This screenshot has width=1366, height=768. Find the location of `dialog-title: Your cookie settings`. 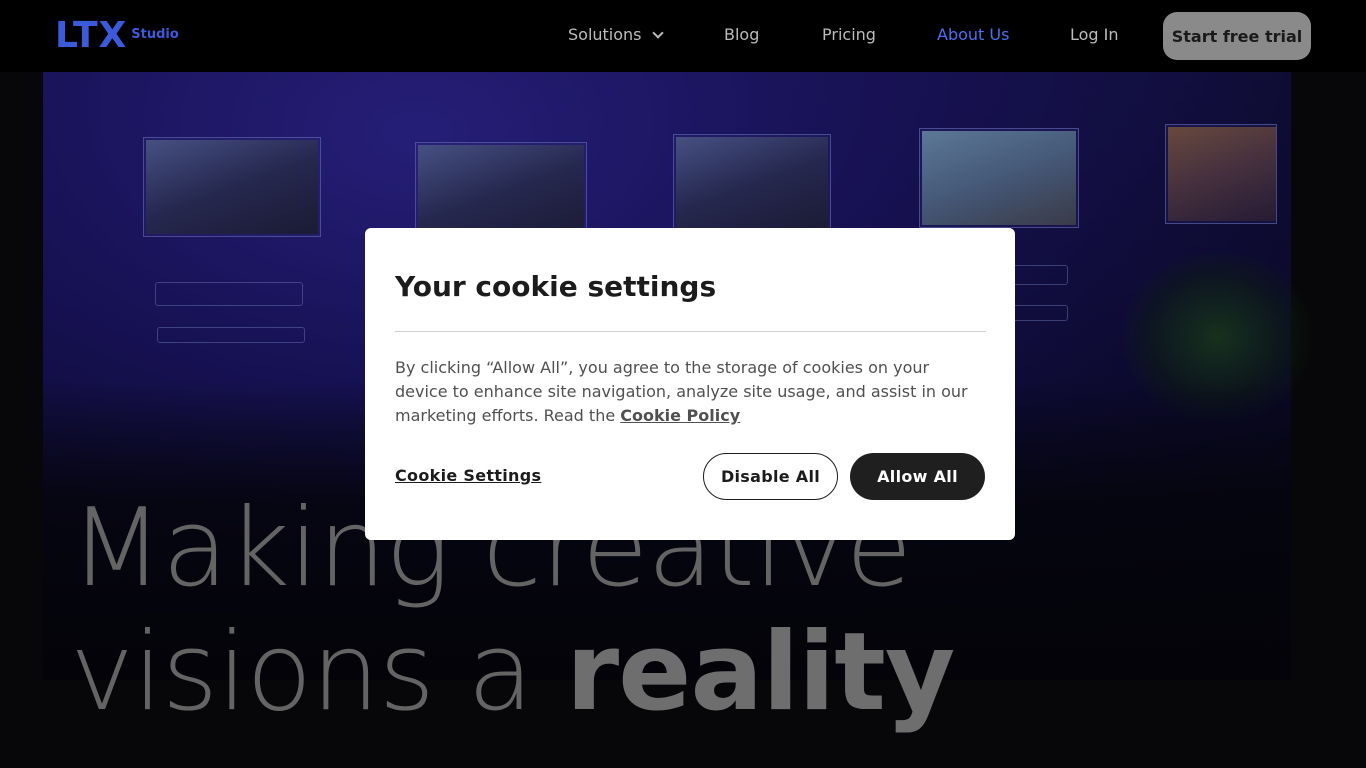

dialog-title: Your cookie settings is located at coordinates (556, 286).